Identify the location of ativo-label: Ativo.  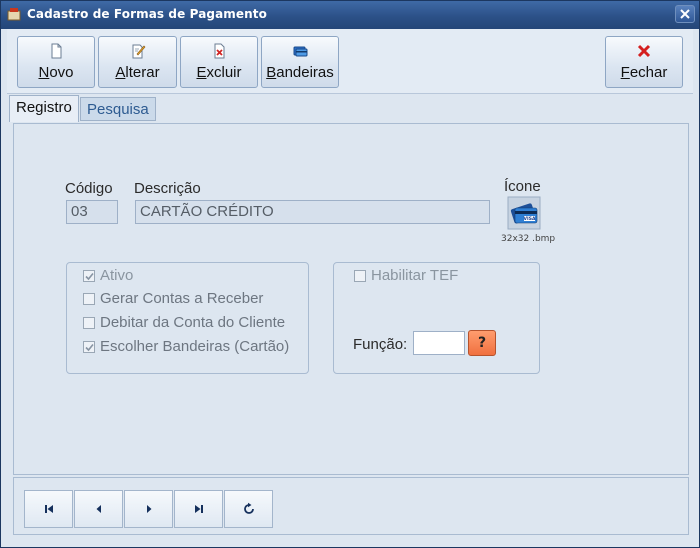
(117, 275).